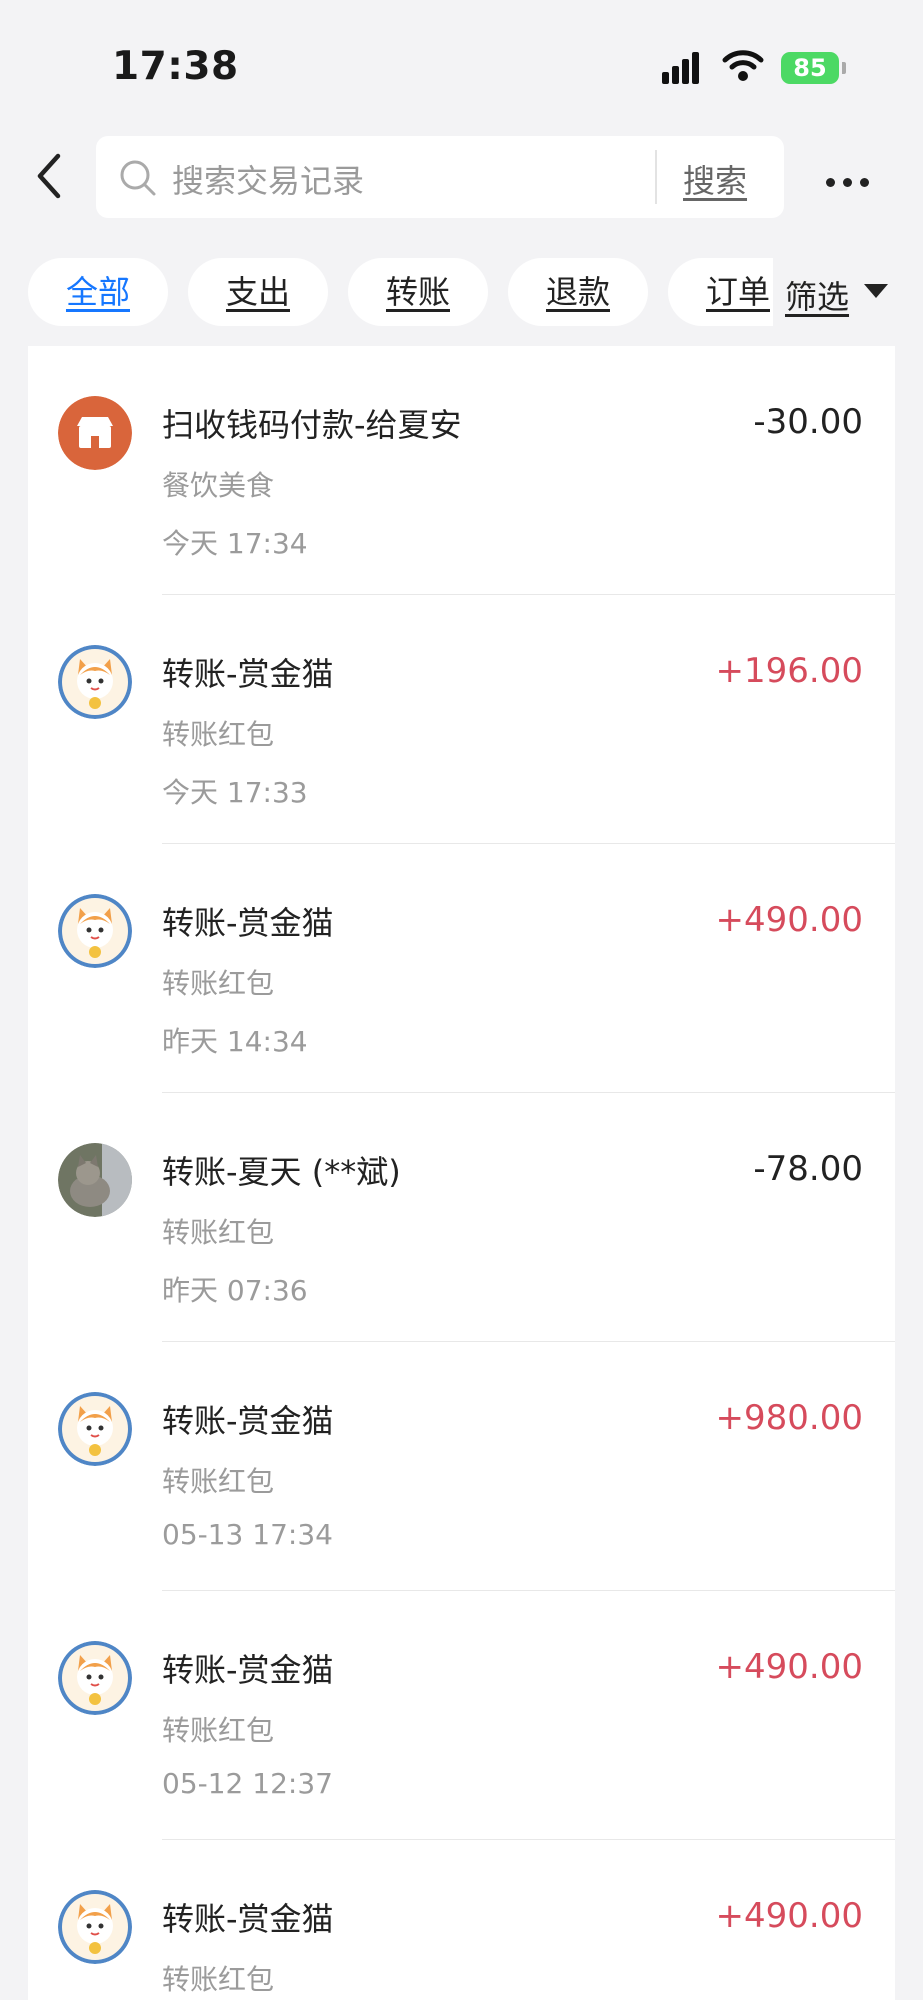  What do you see at coordinates (851, 181) in the screenshot?
I see `more-options-icon` at bounding box center [851, 181].